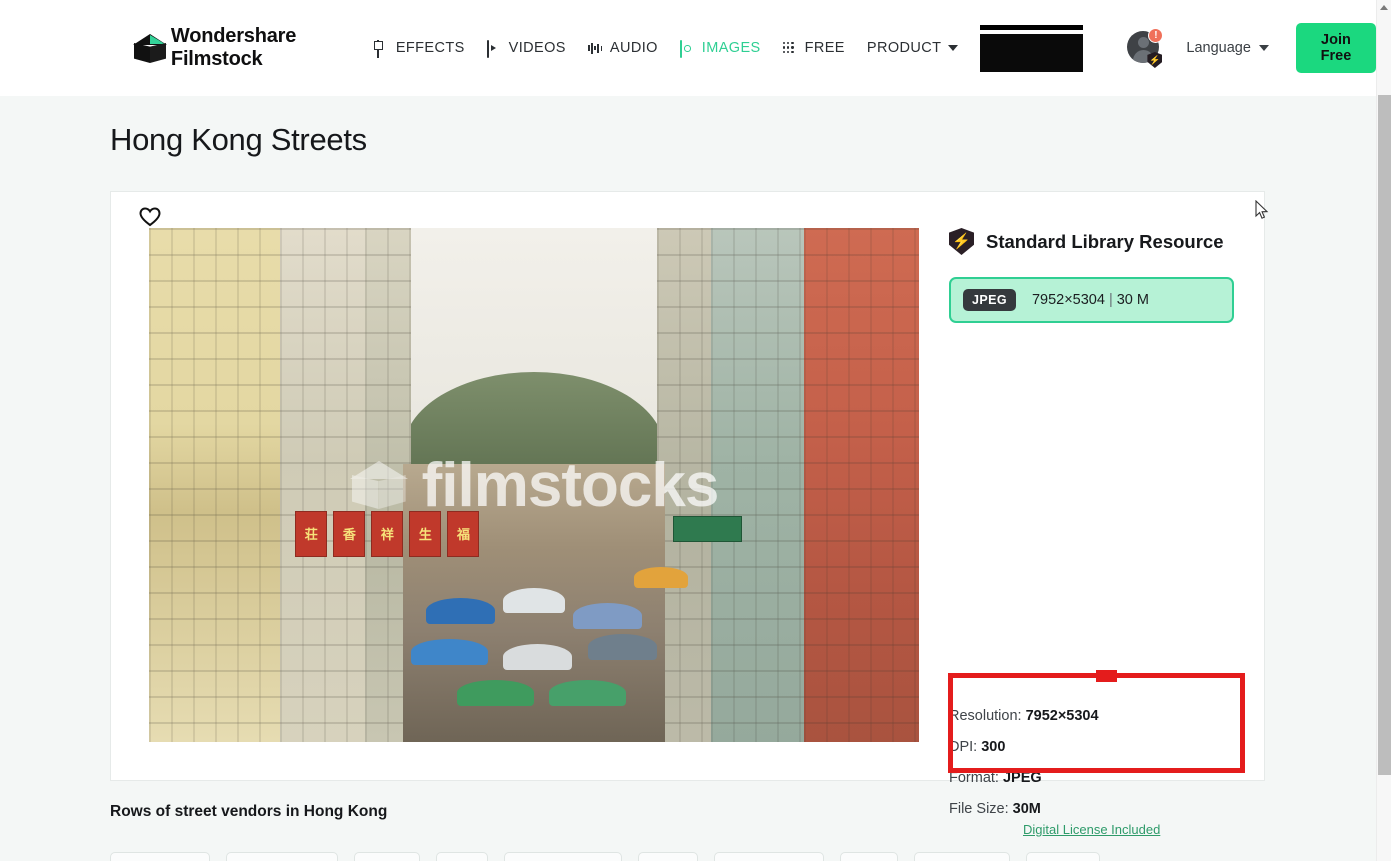 The width and height of the screenshot is (1391, 861). What do you see at coordinates (1099, 809) in the screenshot?
I see `meta-row-filesize: File Size: 30M` at bounding box center [1099, 809].